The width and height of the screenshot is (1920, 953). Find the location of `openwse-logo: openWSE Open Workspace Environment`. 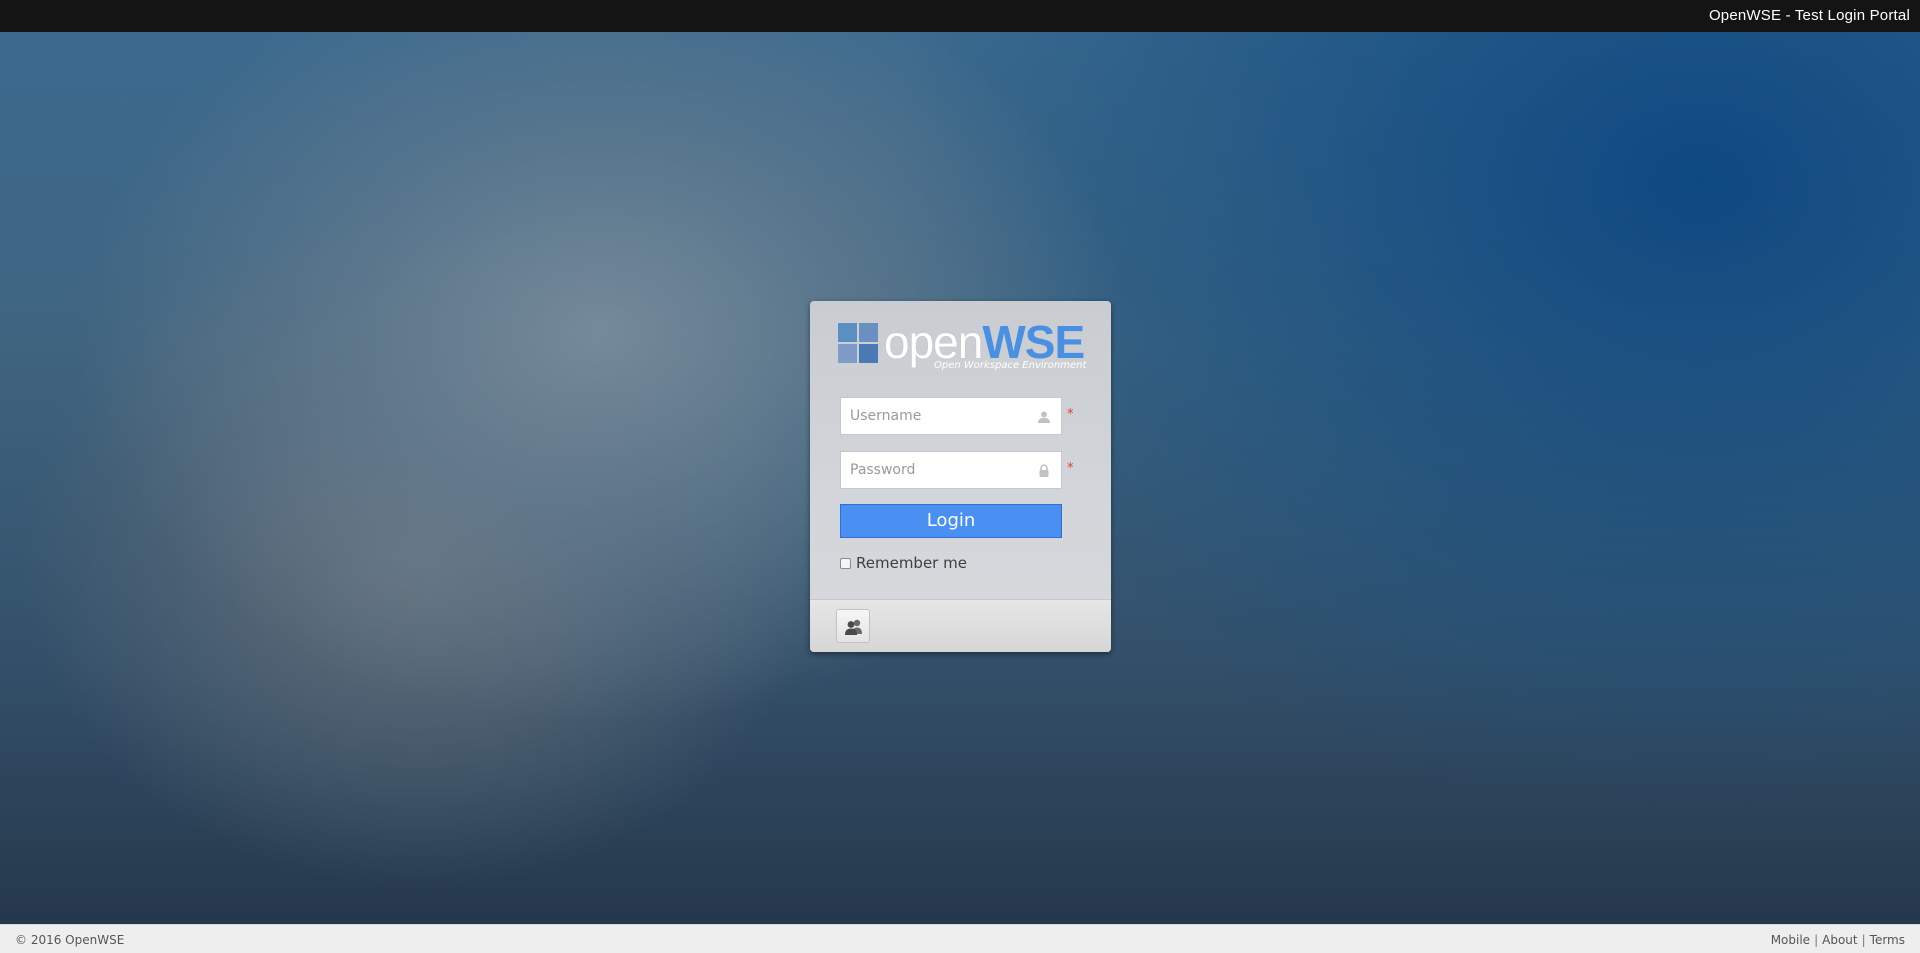

openwse-logo: openWSE Open Workspace Environment is located at coordinates (963, 345).